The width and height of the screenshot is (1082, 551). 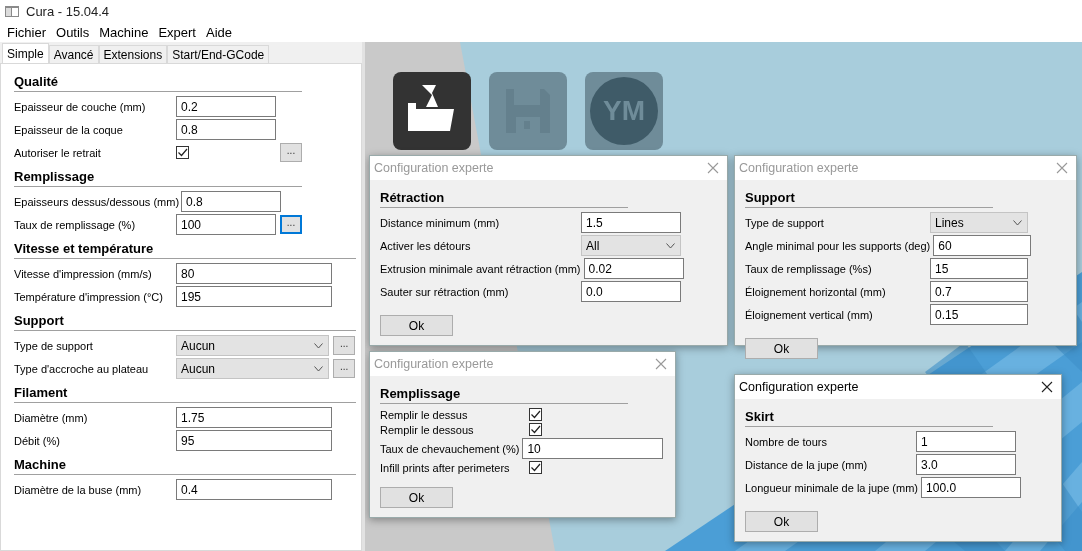 I want to click on field-label: Sauter sur rétraction (mm), so click(x=445, y=291).